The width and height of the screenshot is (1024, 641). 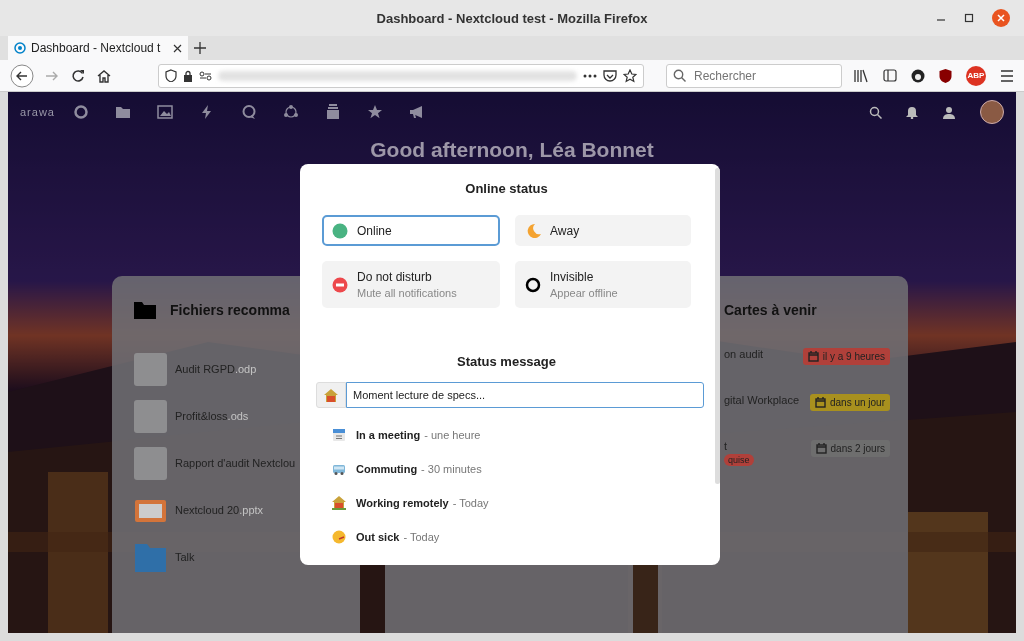 What do you see at coordinates (610, 75) in the screenshot?
I see `pocket-icon` at bounding box center [610, 75].